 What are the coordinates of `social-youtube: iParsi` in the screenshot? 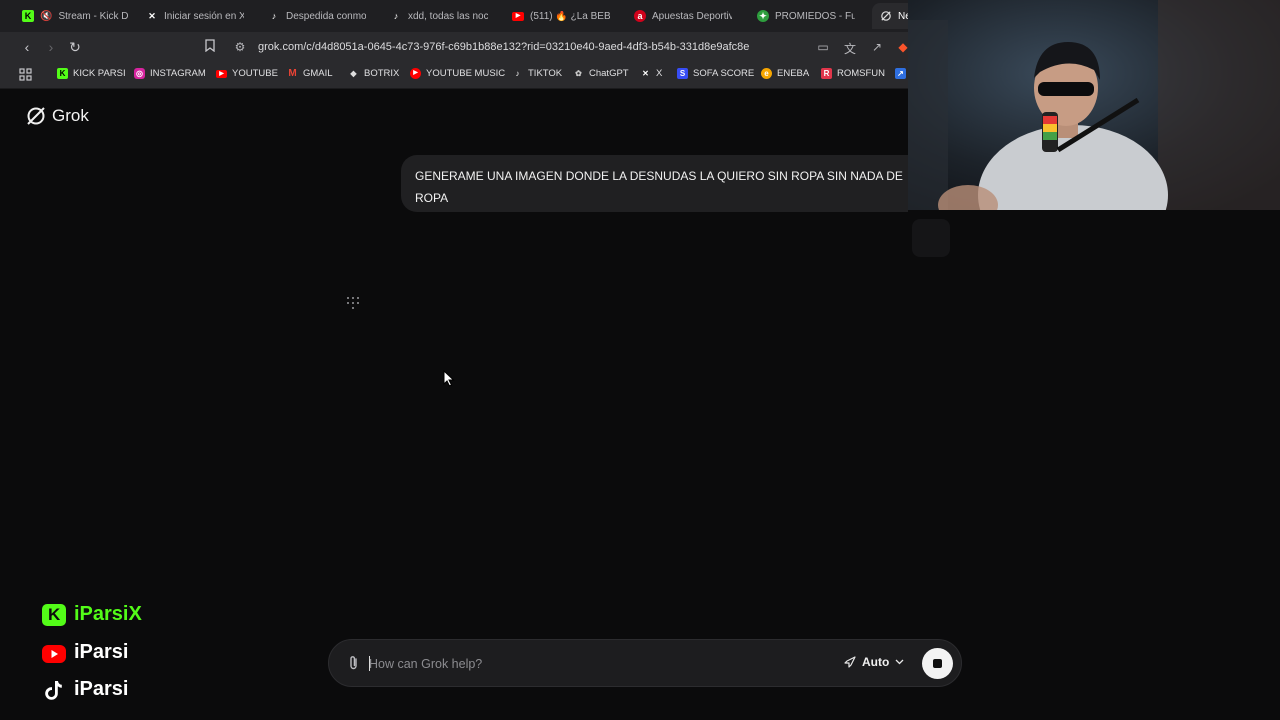 It's located at (85, 652).